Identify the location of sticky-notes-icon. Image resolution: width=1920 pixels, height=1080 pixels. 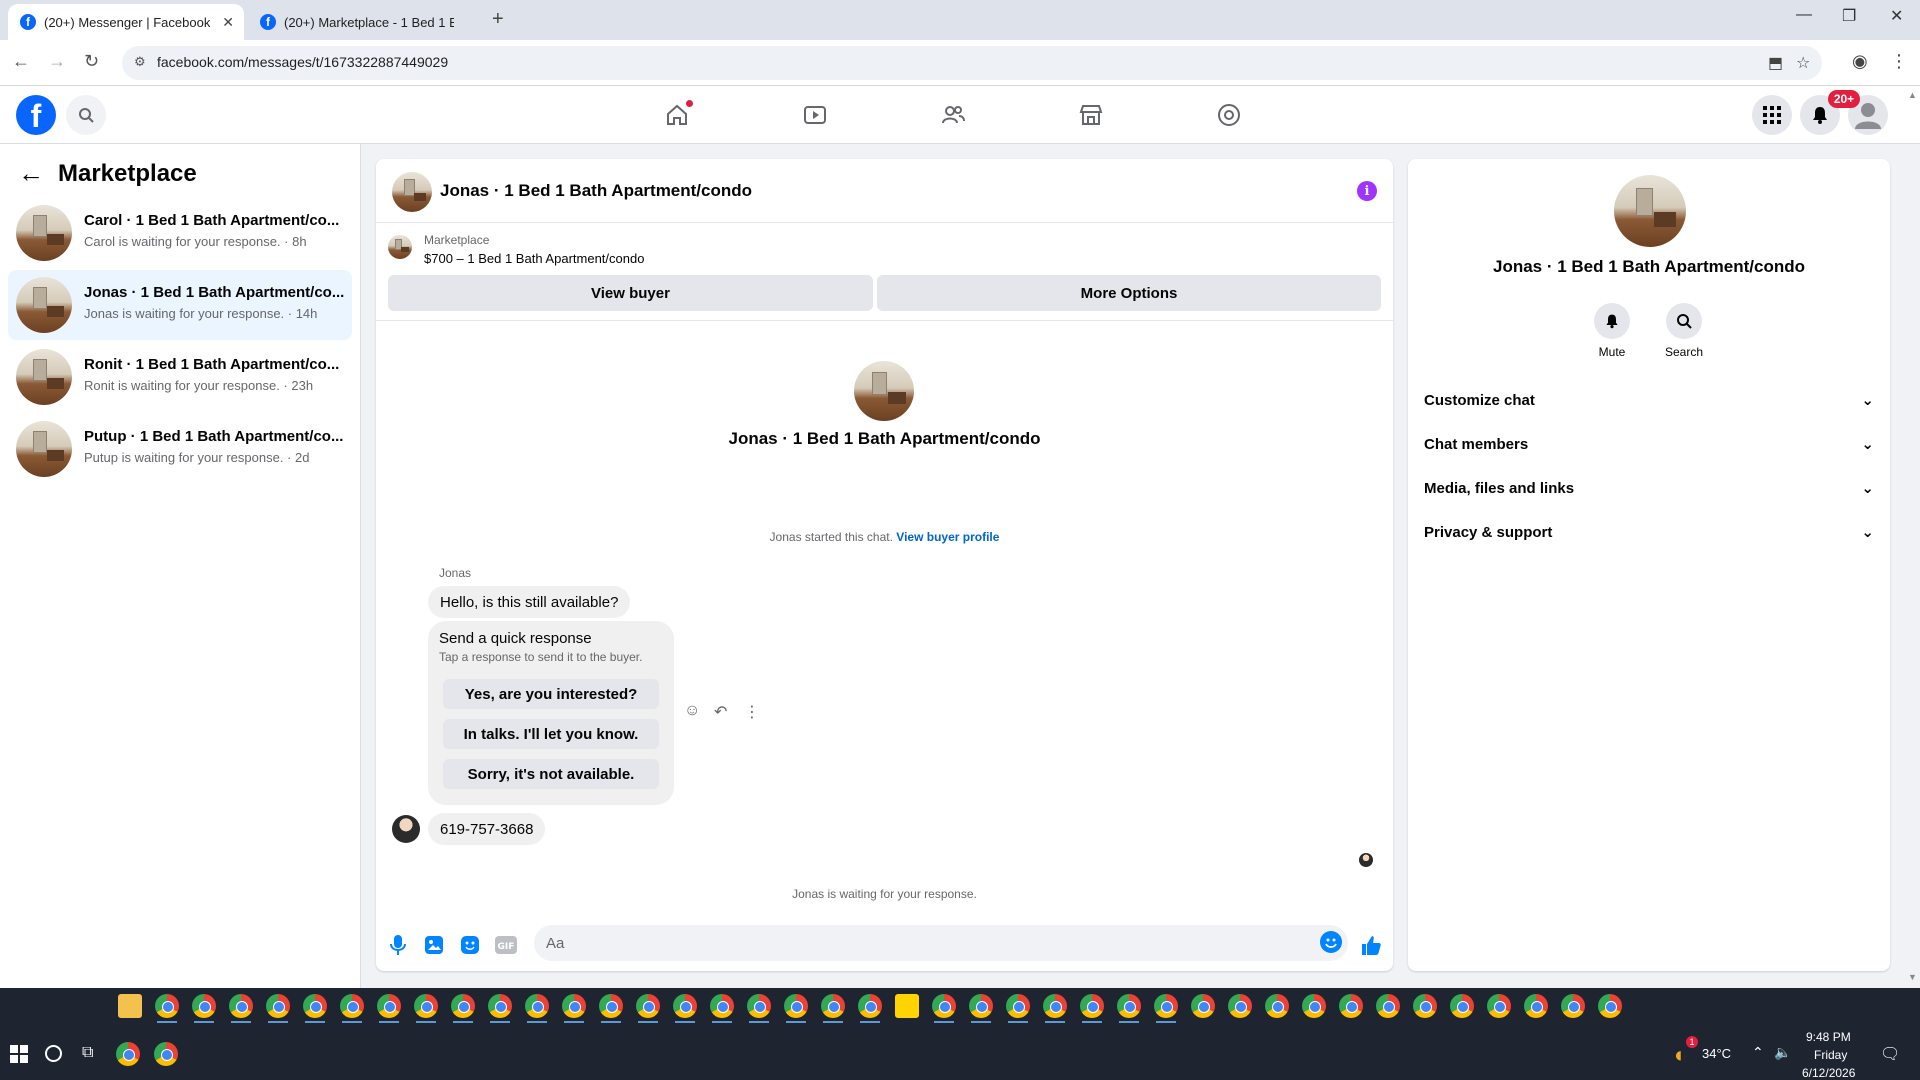
(907, 1006).